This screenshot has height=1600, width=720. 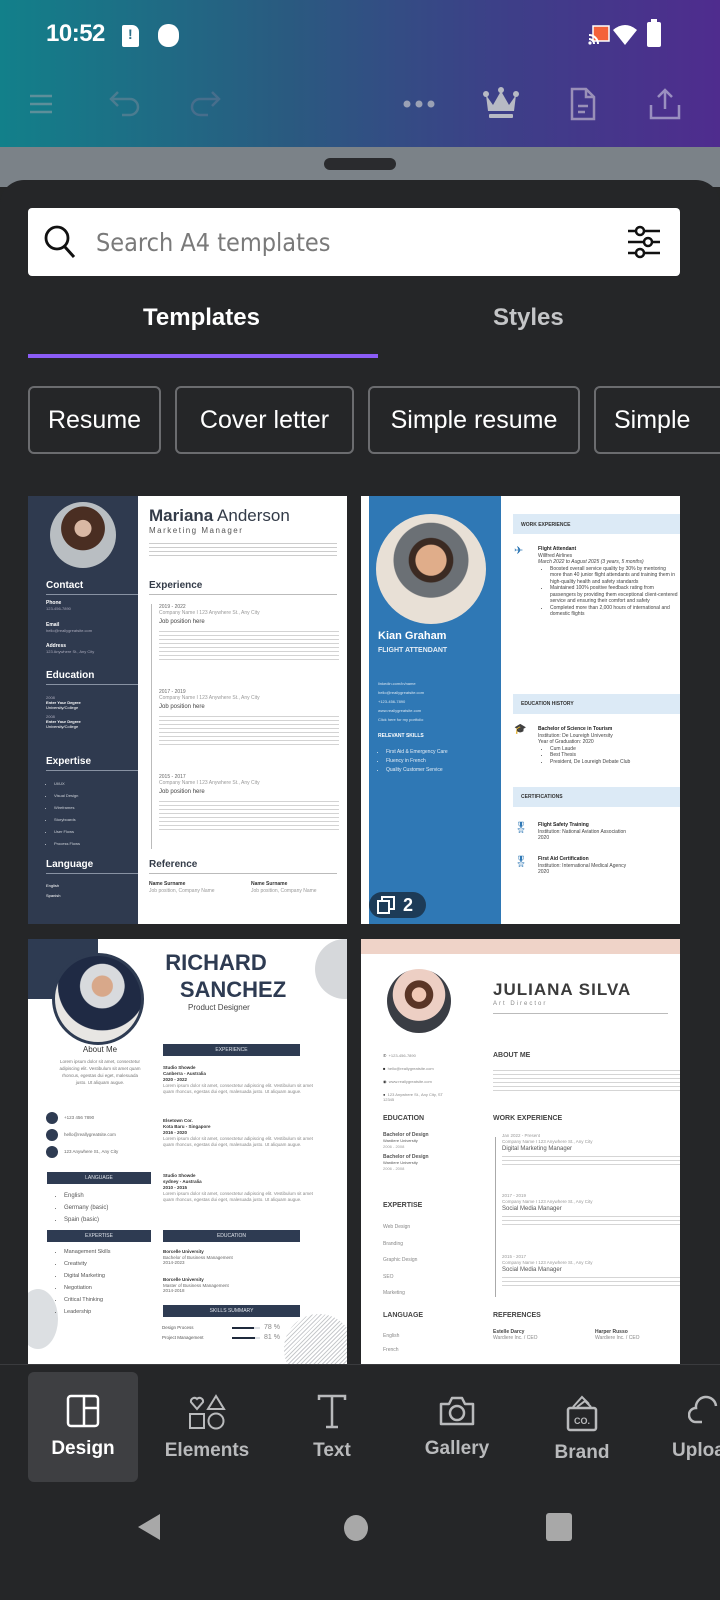 I want to click on document-button, so click(x=583, y=104).